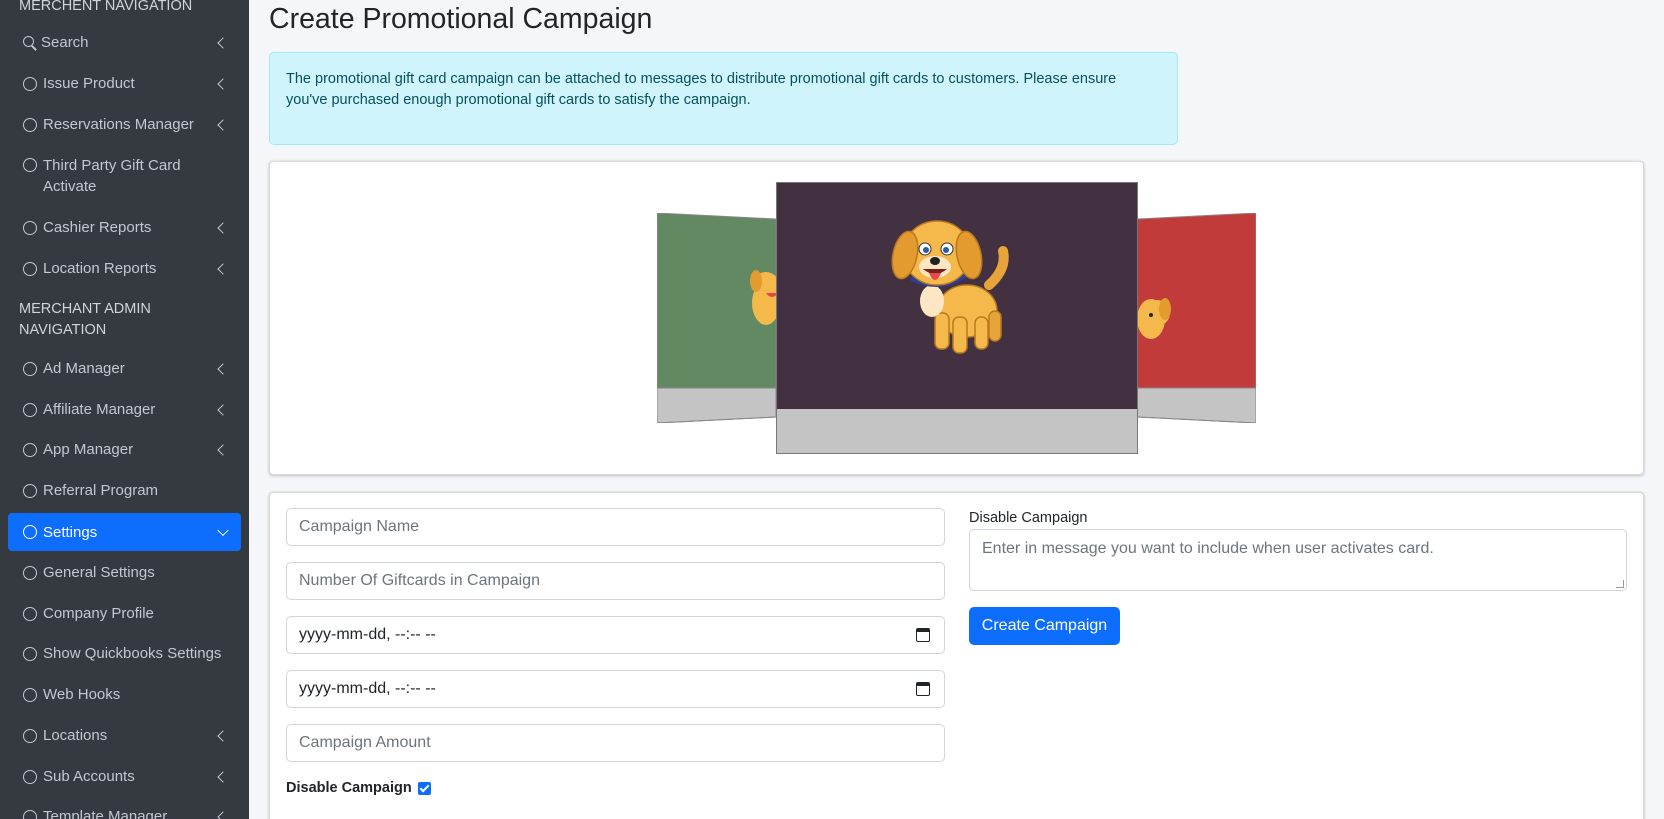 Image resolution: width=1664 pixels, height=819 pixels. I want to click on sidebar-item-label: App Manager, so click(88, 449).